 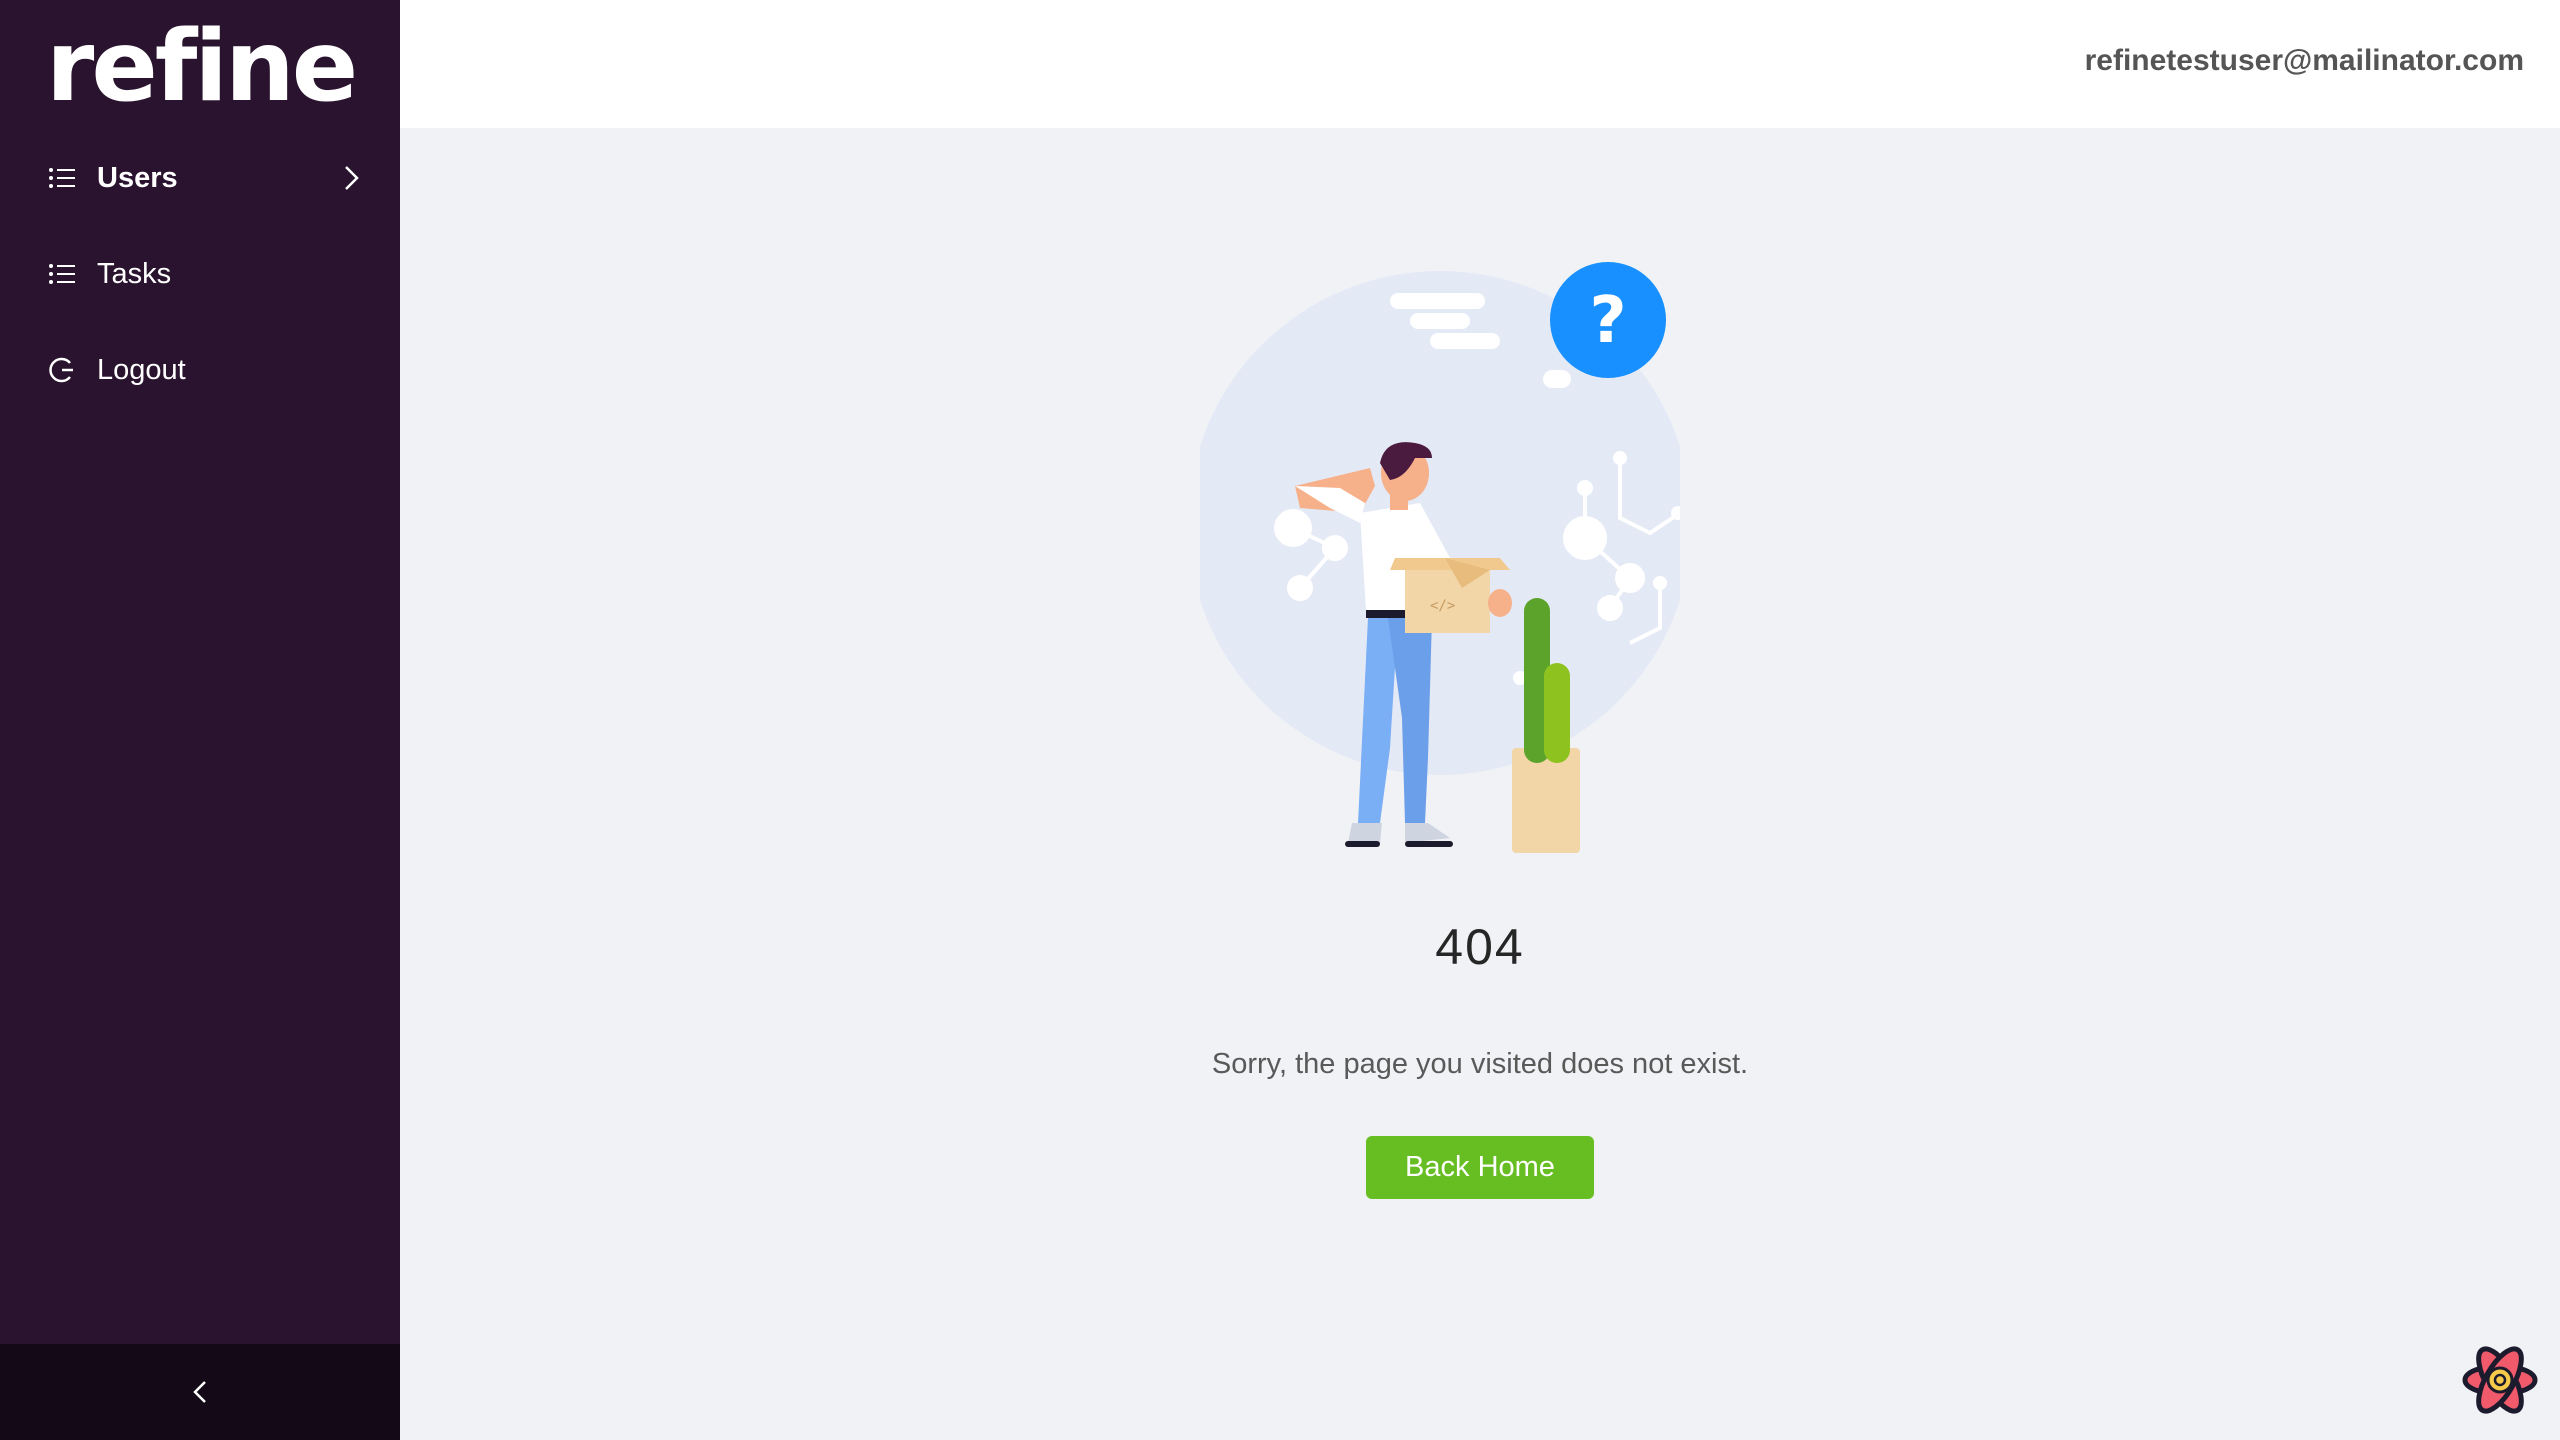 I want to click on sidebar-menu: Users Tasks Logout, so click(x=200, y=274).